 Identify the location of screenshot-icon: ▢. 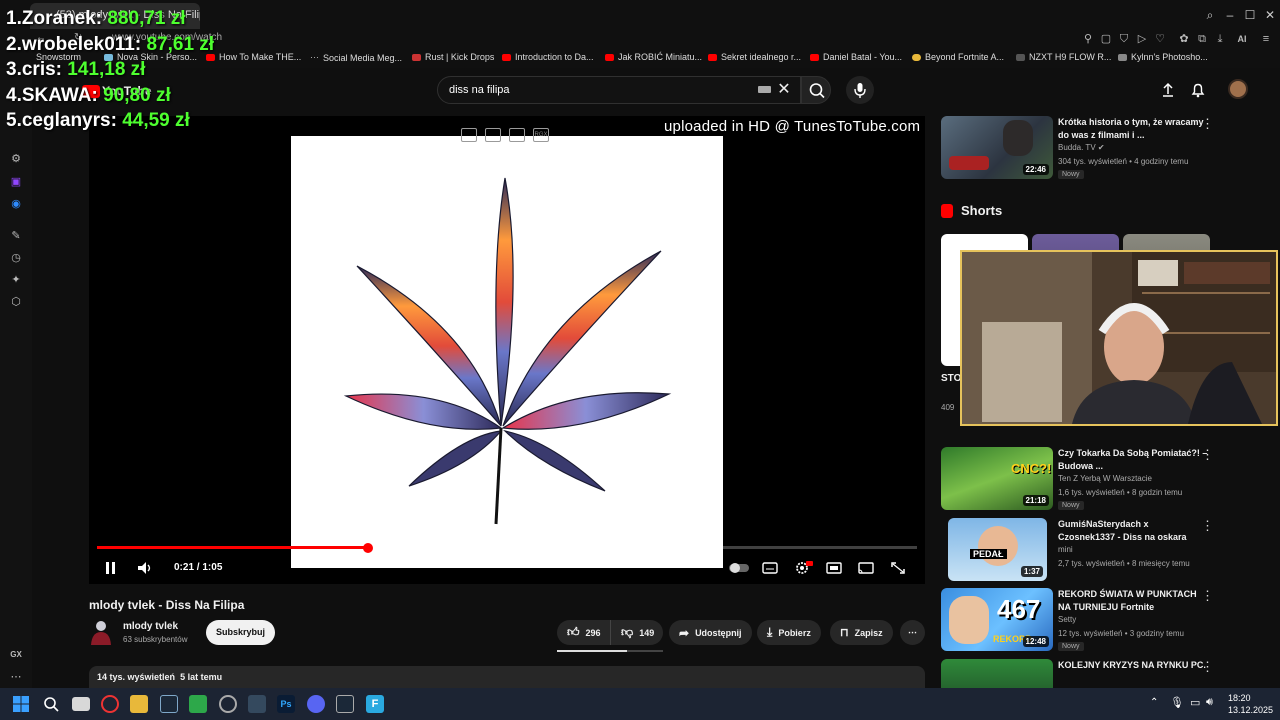
(1106, 39).